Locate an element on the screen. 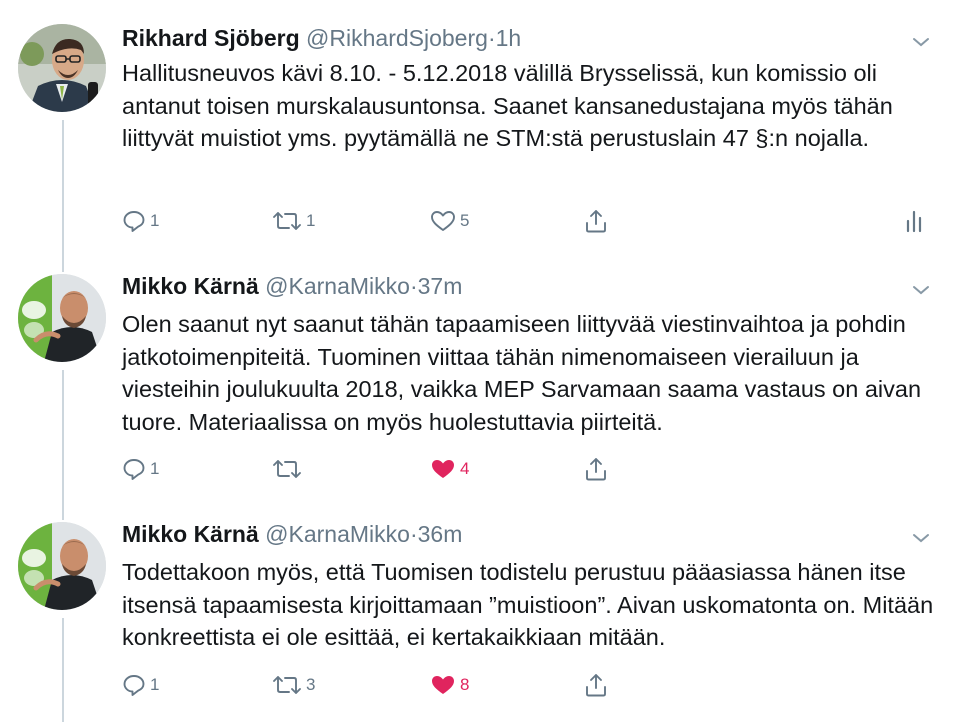 This screenshot has width=960, height=722. analytics-icon is located at coordinates (914, 221).